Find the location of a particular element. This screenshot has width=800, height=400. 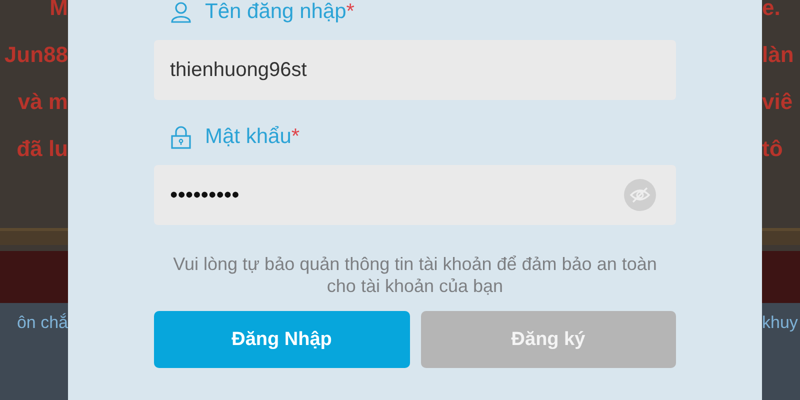

user-icon is located at coordinates (181, 12).